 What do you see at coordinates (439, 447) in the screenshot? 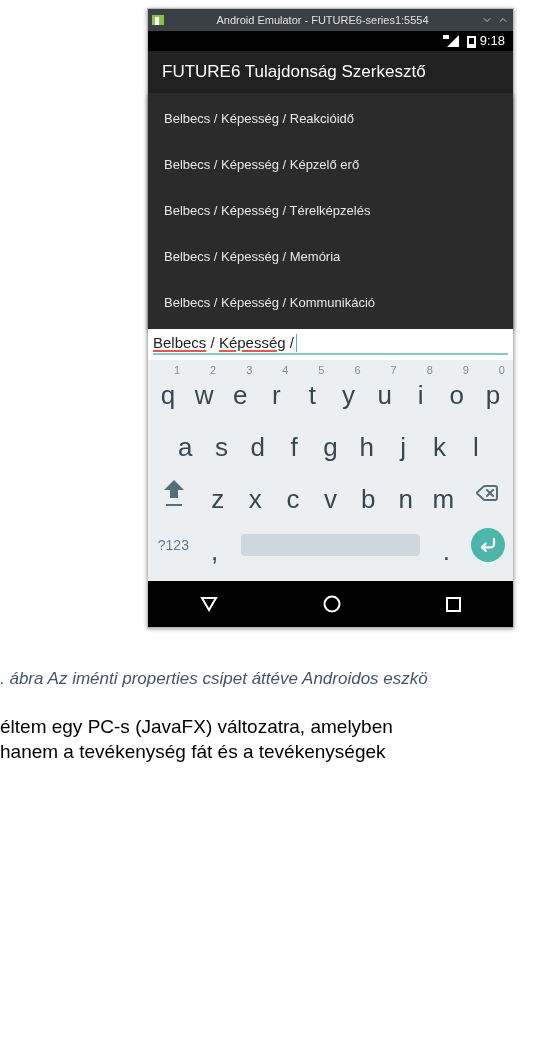
I see `key-label: k` at bounding box center [439, 447].